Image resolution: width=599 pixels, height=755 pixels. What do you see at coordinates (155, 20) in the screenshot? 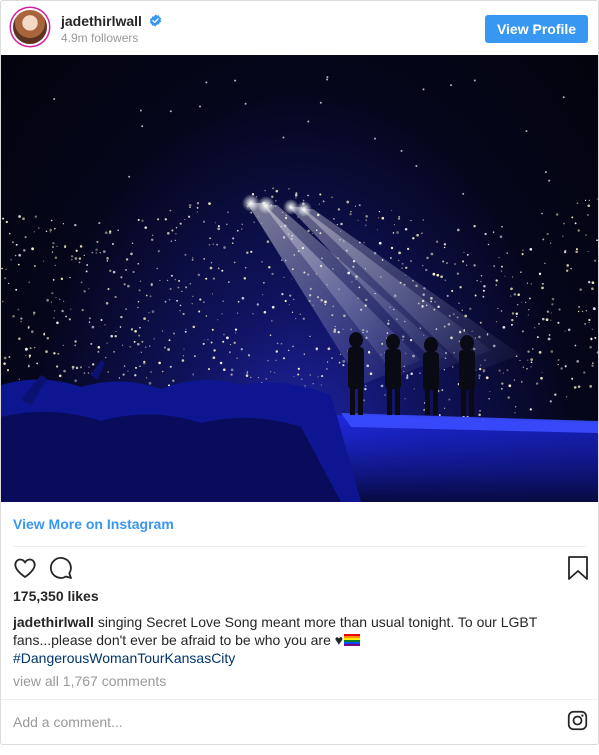
I see `verified-badge-icon` at bounding box center [155, 20].